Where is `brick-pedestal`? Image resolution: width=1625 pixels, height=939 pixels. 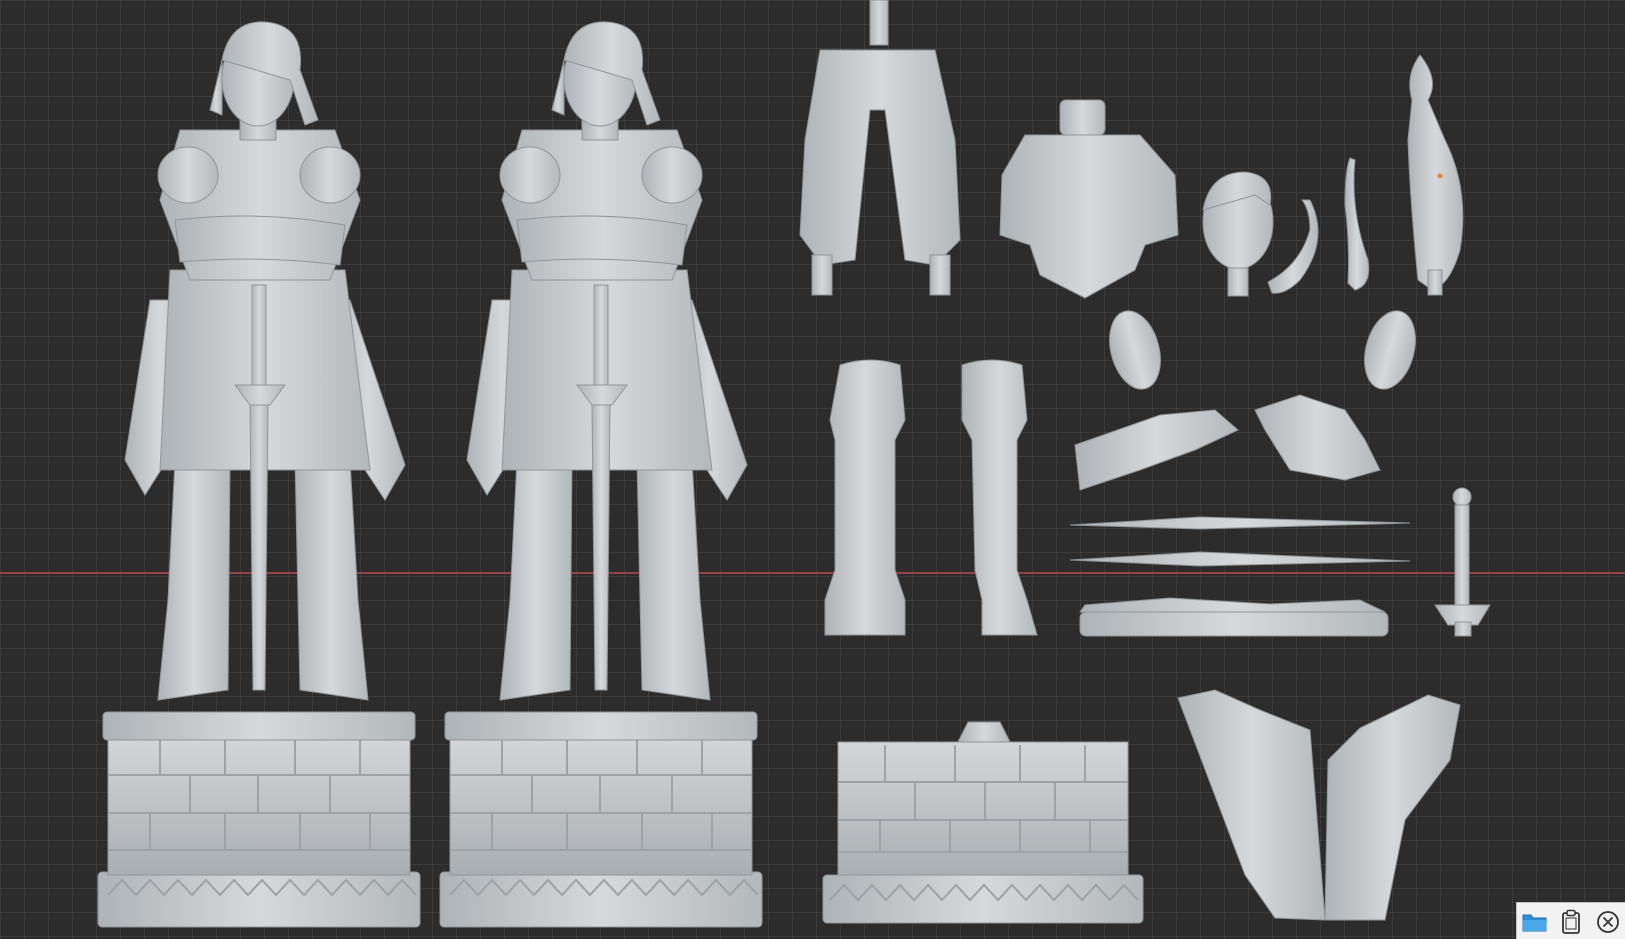 brick-pedestal is located at coordinates (983, 822).